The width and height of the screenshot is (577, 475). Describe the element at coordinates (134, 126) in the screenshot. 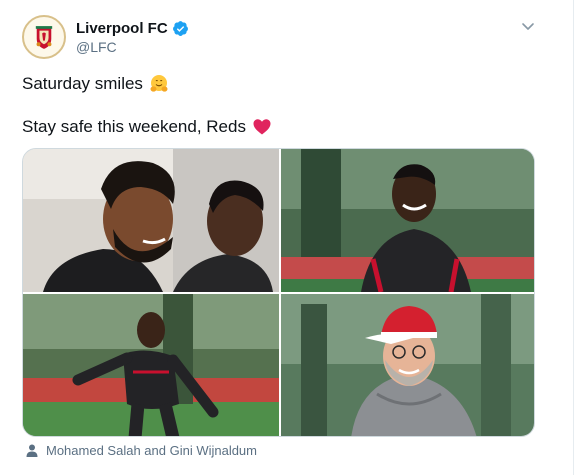

I see `tweet-text: Stay safe this weekend, Reds` at that location.